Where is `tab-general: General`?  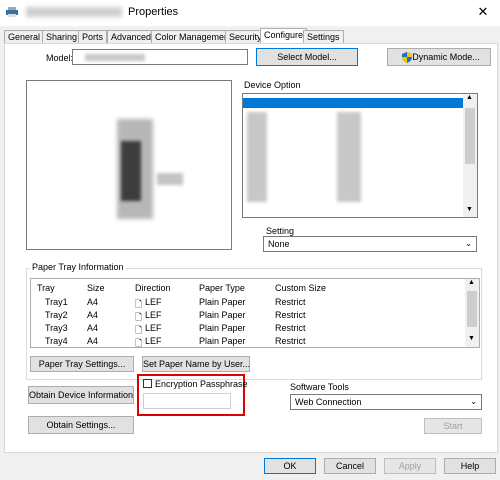 tab-general: General is located at coordinates (24, 37).